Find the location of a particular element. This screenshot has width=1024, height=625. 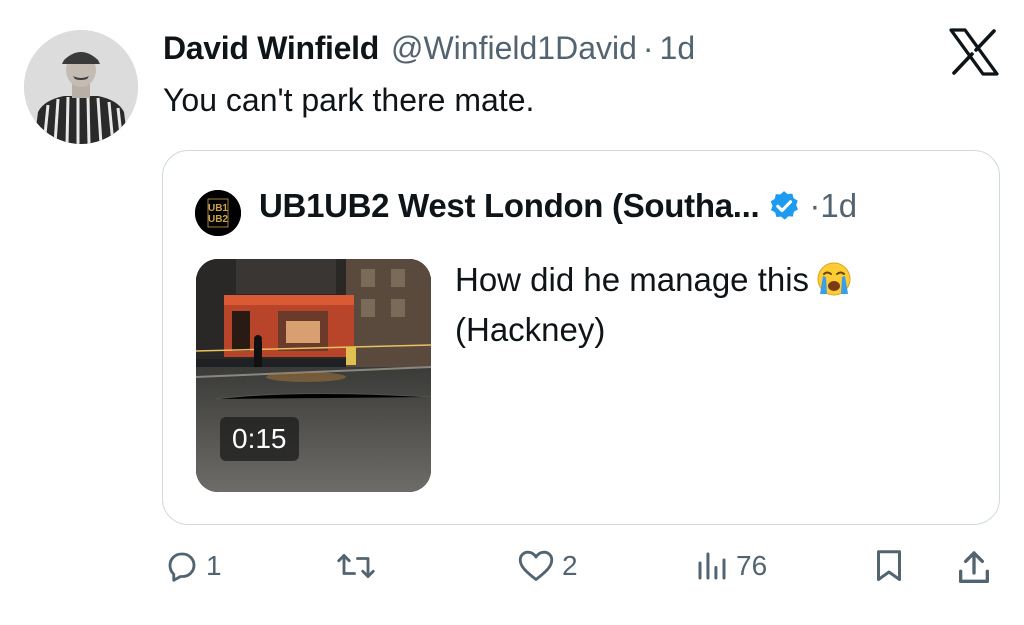

quoted-tweet-header: UB1UB2 West London (Southa... · 1d is located at coordinates (558, 206).